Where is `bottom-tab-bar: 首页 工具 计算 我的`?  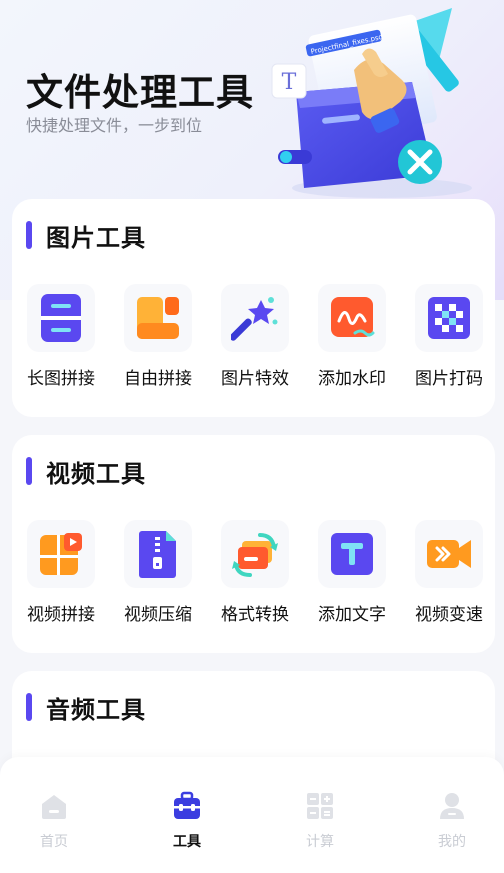
bottom-tab-bar: 首页 工具 计算 我的 is located at coordinates (252, 815).